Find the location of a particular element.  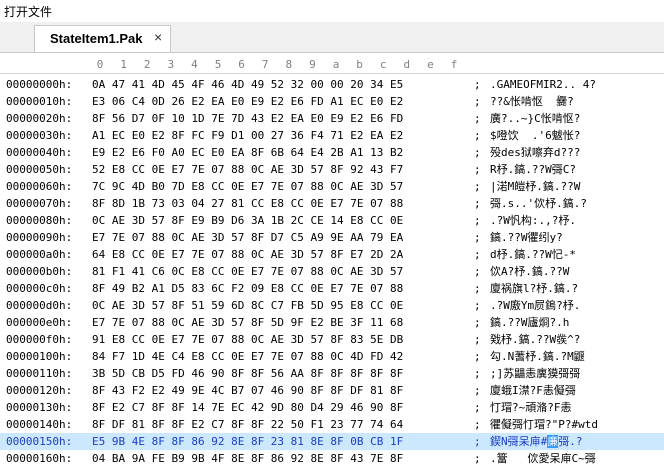

row-ascii: 鎬.??W忂纼y? is located at coordinates (526, 237).